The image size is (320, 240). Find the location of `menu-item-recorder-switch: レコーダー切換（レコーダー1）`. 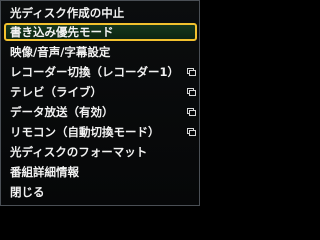

menu-item-recorder-switch: レコーダー切換（レコーダー1） is located at coordinates (100, 72).